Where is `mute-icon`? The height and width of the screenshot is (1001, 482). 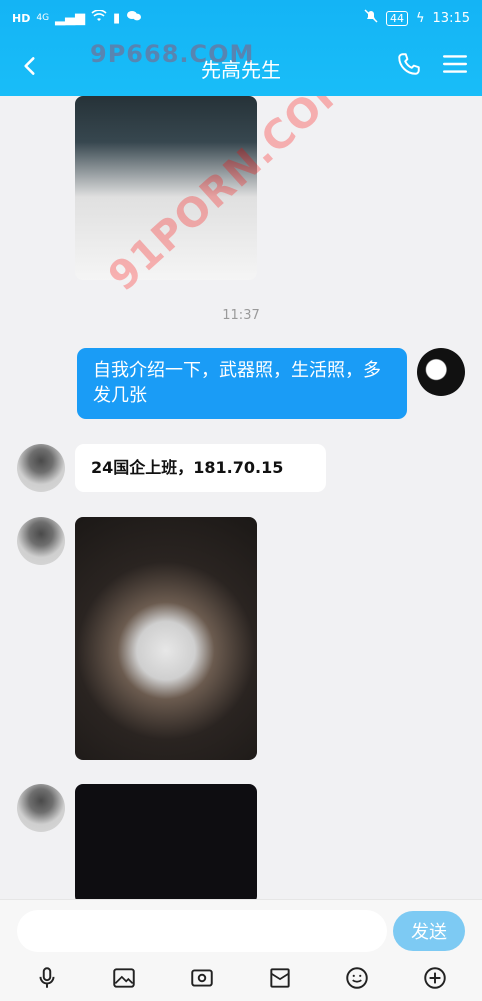 mute-icon is located at coordinates (371, 18).